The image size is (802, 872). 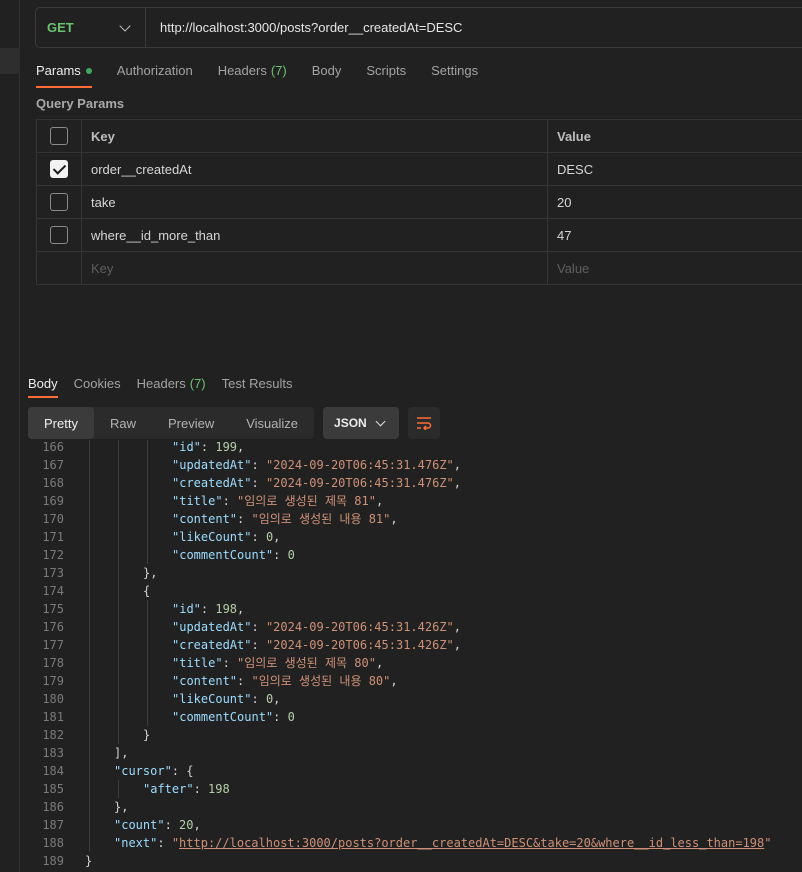 What do you see at coordinates (315, 169) in the screenshot?
I see `param-key-input: order__createdAt` at bounding box center [315, 169].